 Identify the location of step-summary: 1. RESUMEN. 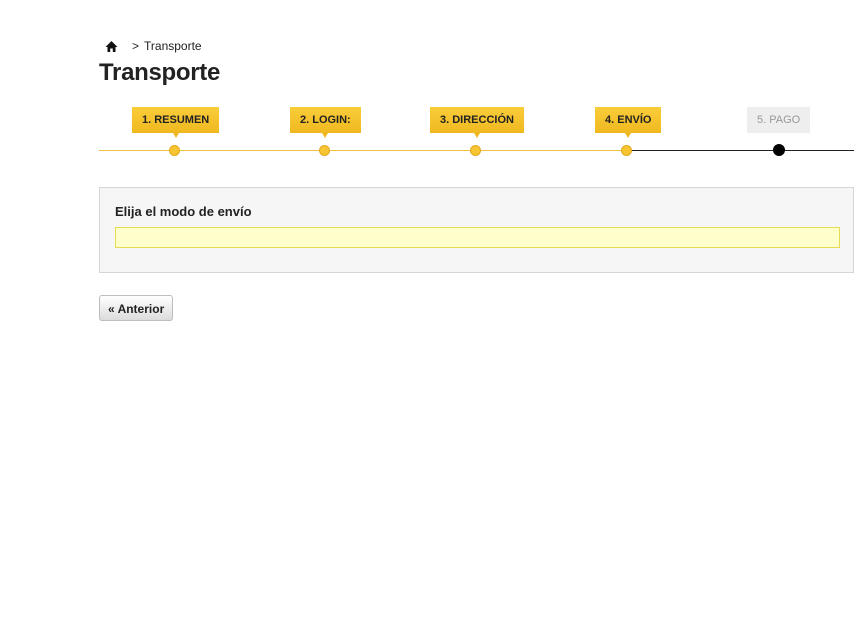
(176, 122).